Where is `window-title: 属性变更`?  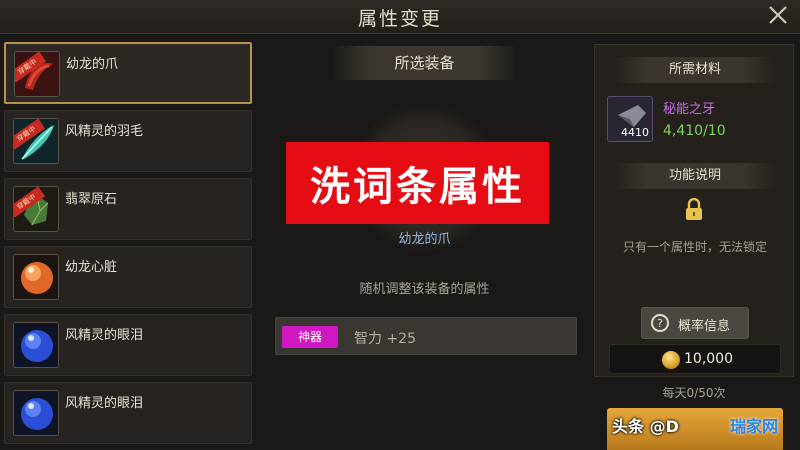 window-title: 属性变更 is located at coordinates (399, 19).